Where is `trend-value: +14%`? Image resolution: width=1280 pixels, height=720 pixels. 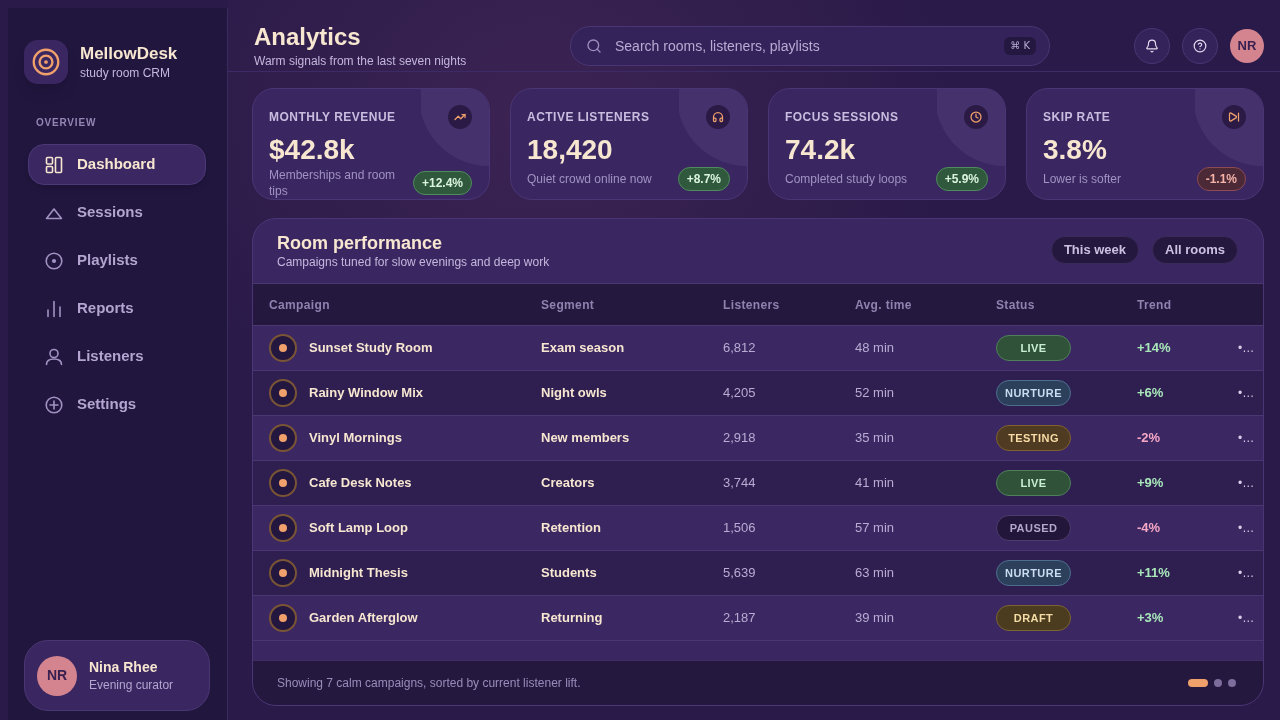
trend-value: +14% is located at coordinates (1154, 348).